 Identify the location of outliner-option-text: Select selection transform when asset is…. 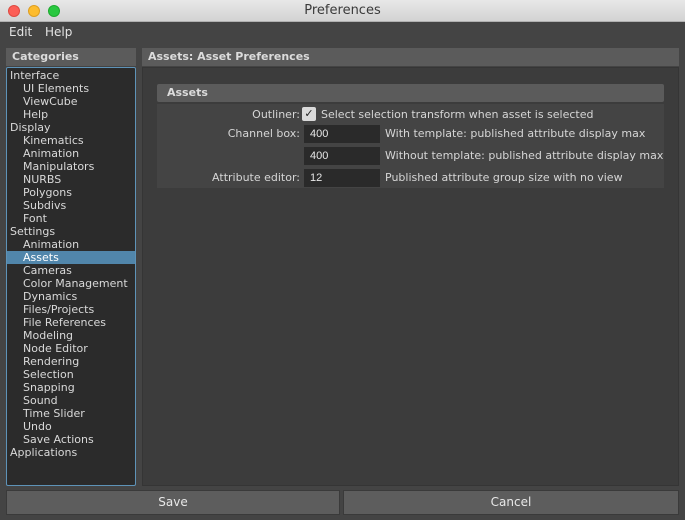
(457, 114).